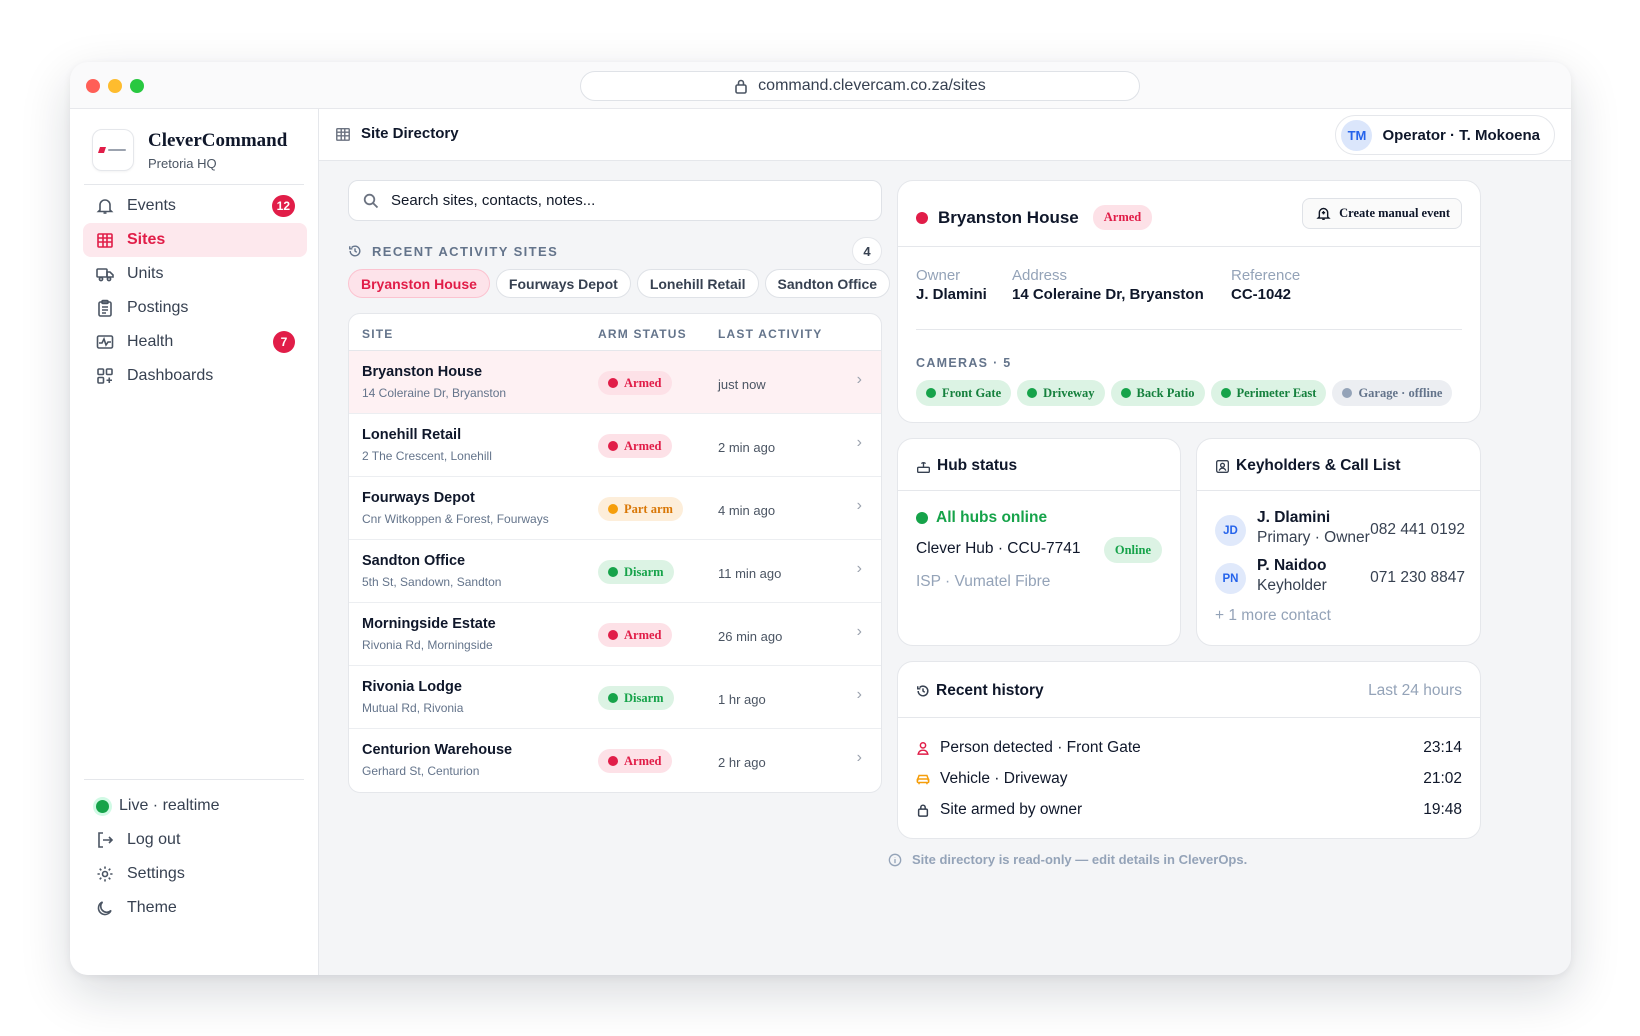 This screenshot has height=1036, width=1640. I want to click on brand-subtitle: Pretoria HQ, so click(182, 163).